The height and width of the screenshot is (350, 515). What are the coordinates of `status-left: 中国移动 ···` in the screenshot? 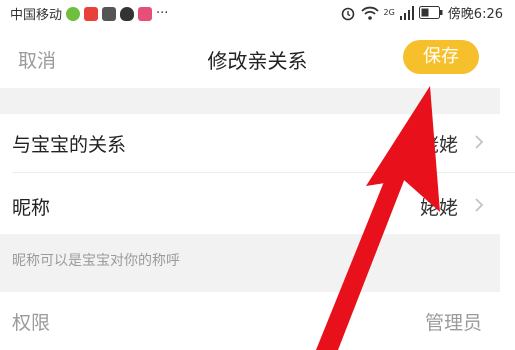 It's located at (89, 13).